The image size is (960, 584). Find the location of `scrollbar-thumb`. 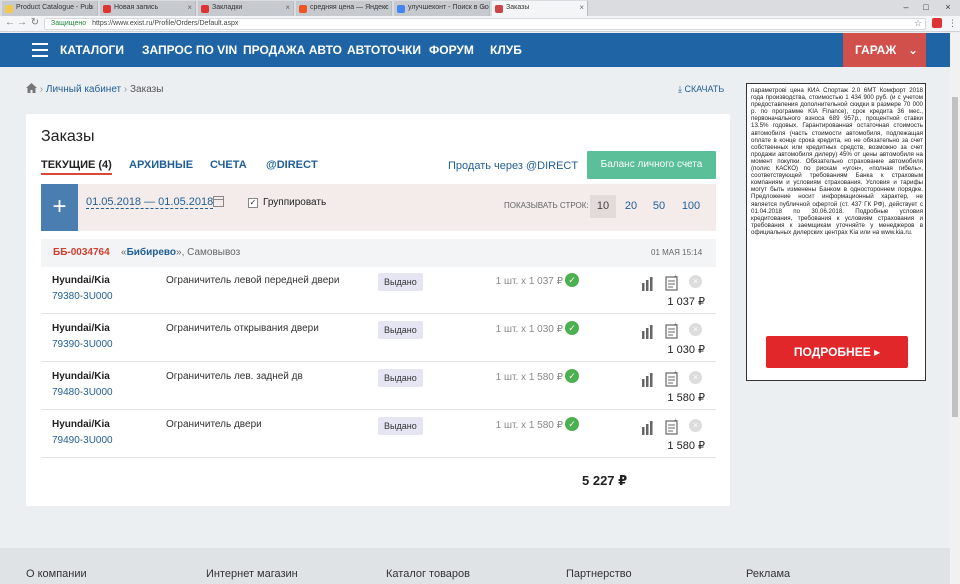

scrollbar-thumb is located at coordinates (955, 257).